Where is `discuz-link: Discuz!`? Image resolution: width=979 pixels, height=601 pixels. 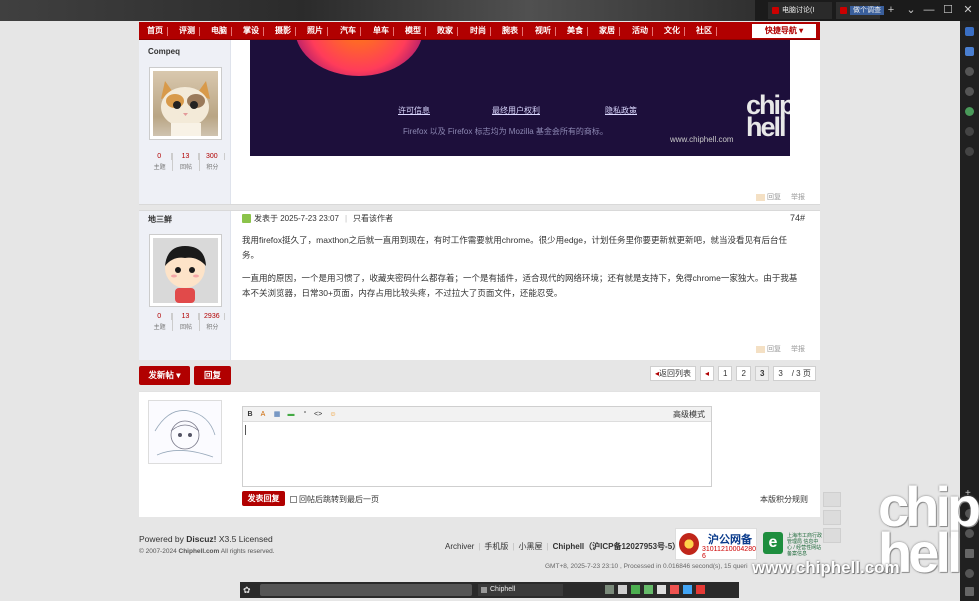 discuz-link: Discuz! is located at coordinates (201, 539).